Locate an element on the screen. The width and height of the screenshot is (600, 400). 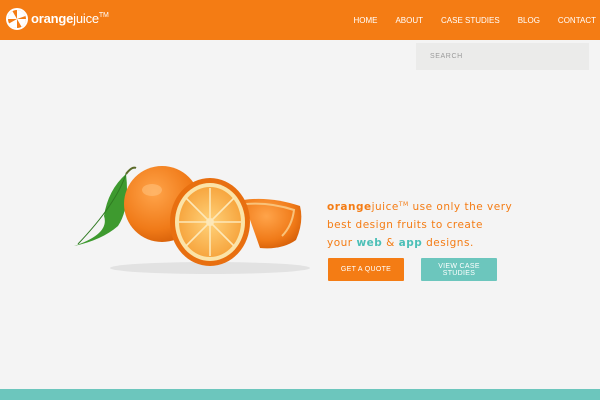
brand-logo: orangejuiceTM is located at coordinates (57, 19).